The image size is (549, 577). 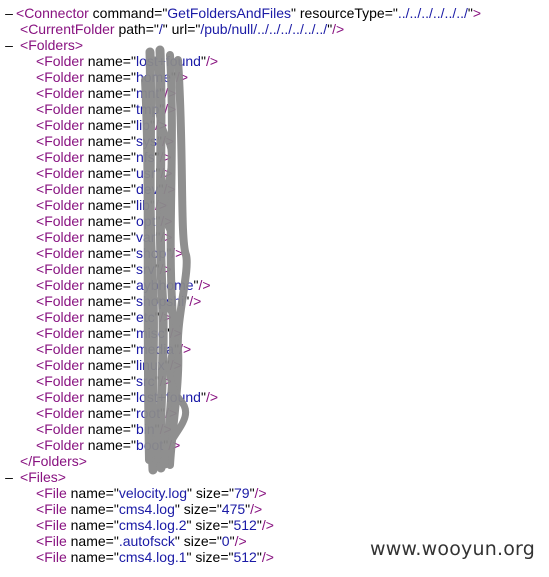 I want to click on tag-name: File, so click(x=55, y=509).